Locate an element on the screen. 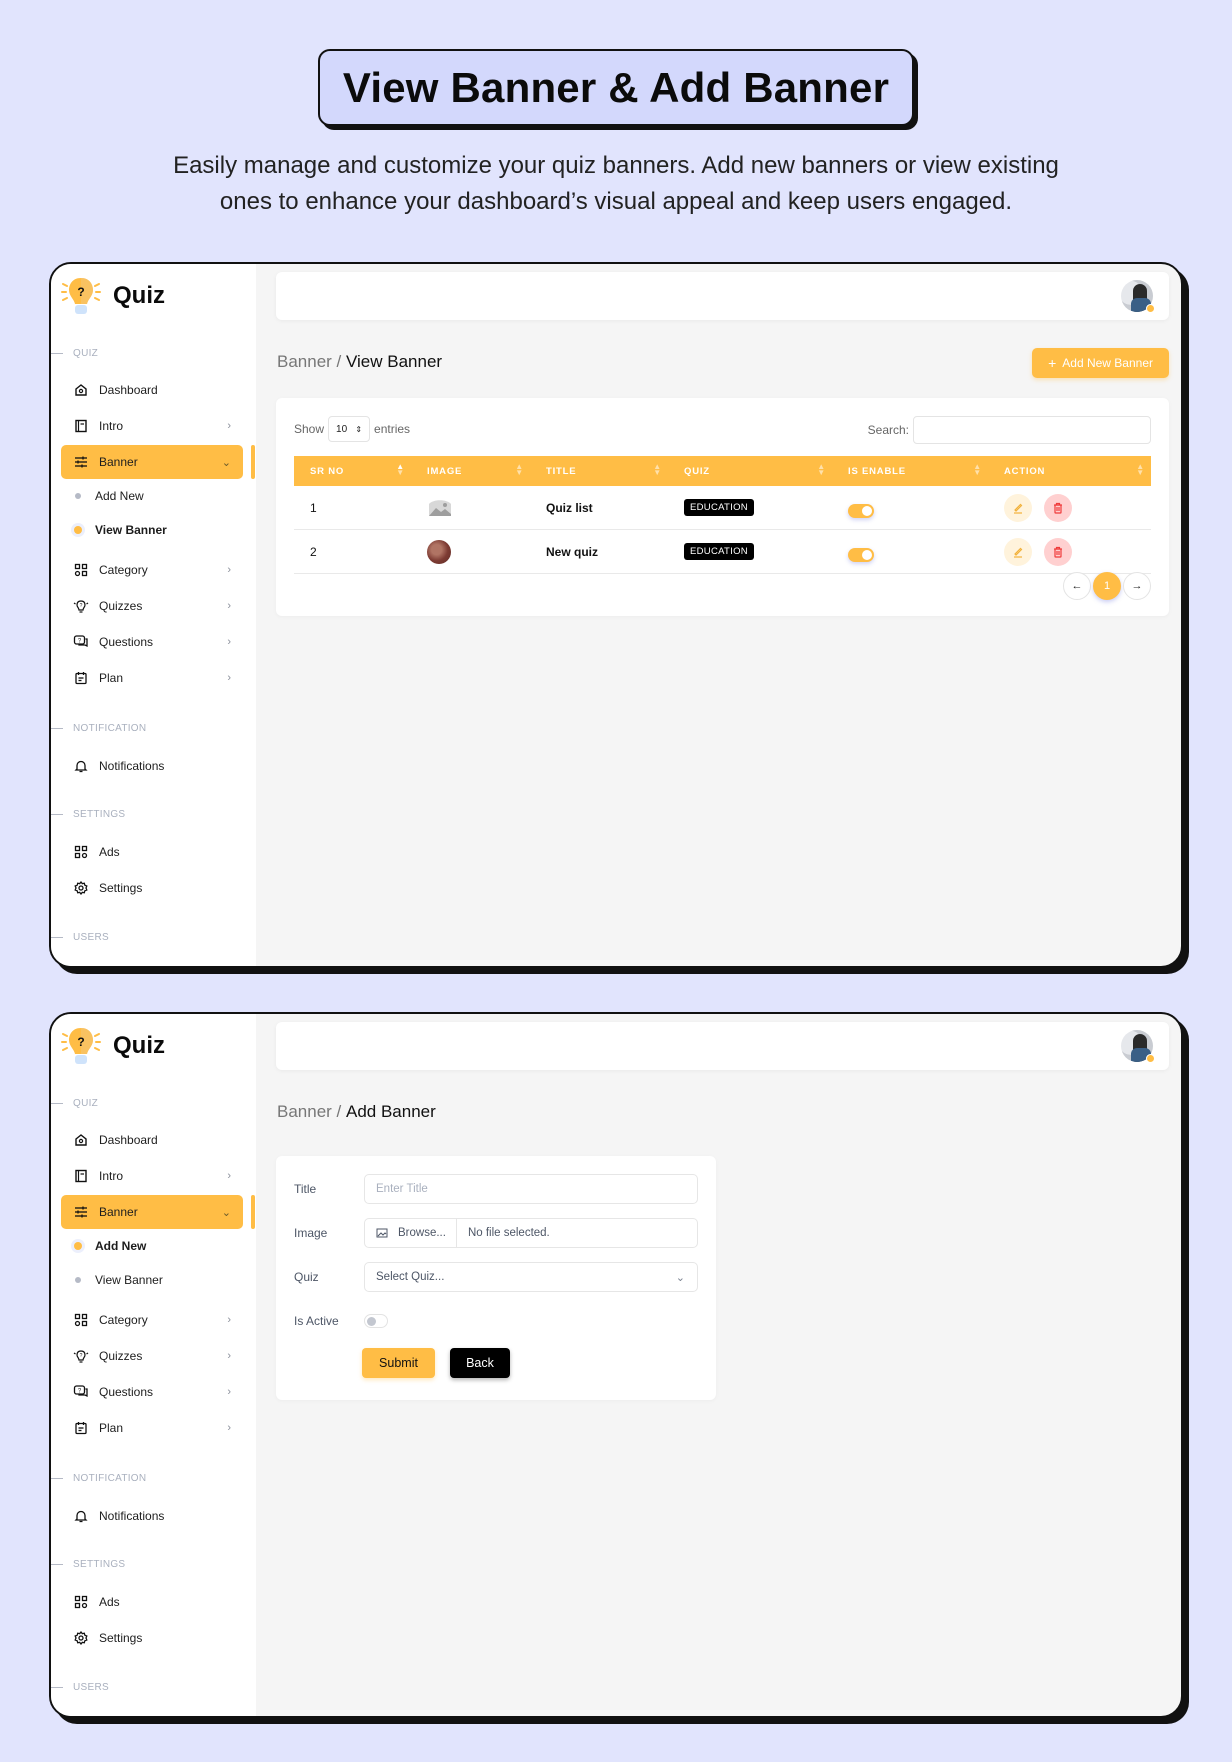  is-active-toggle is located at coordinates (376, 1321).